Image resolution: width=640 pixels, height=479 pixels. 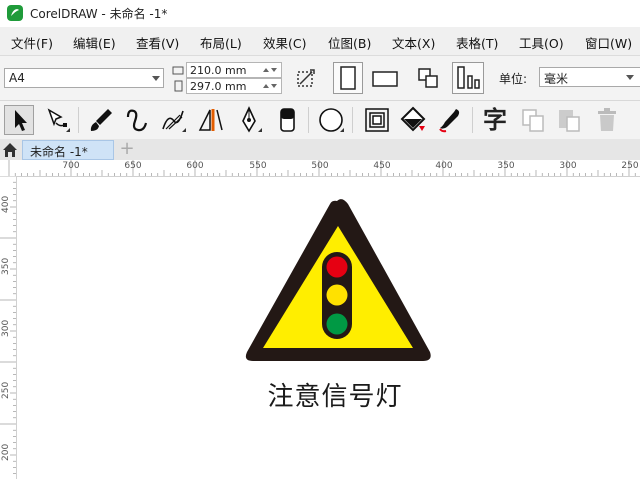 I want to click on ellipse-icon, so click(x=331, y=120).